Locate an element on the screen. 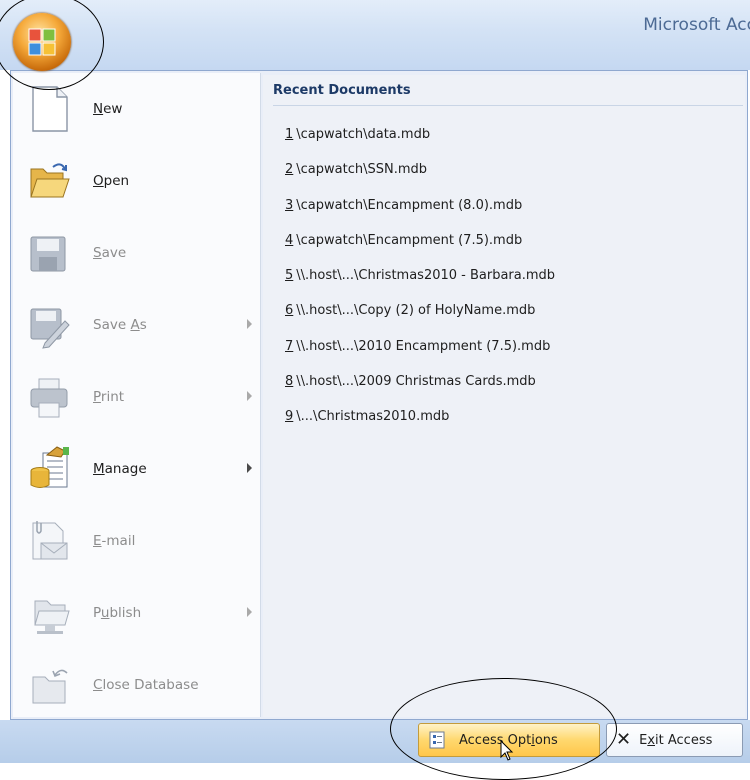  menu-item-label: Close Database is located at coordinates (146, 685).